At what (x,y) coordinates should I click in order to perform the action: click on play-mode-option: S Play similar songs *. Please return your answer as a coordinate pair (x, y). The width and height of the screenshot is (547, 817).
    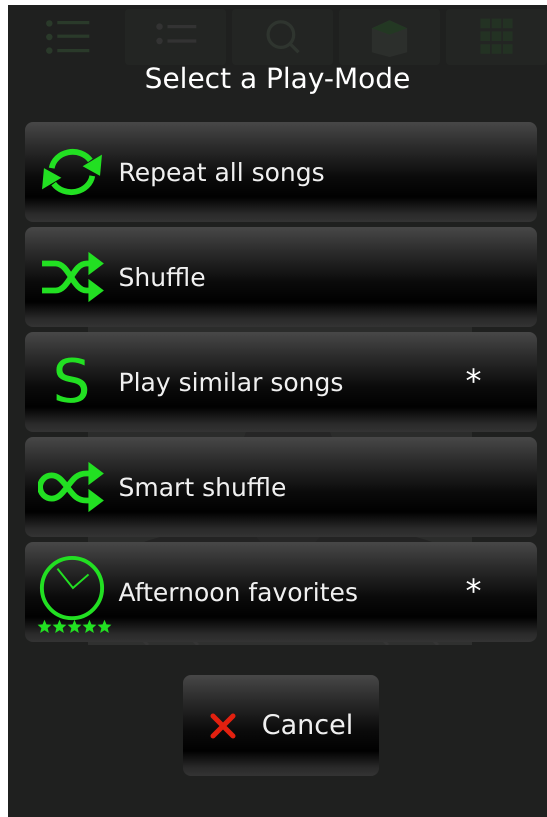
    Looking at the image, I should click on (280, 382).